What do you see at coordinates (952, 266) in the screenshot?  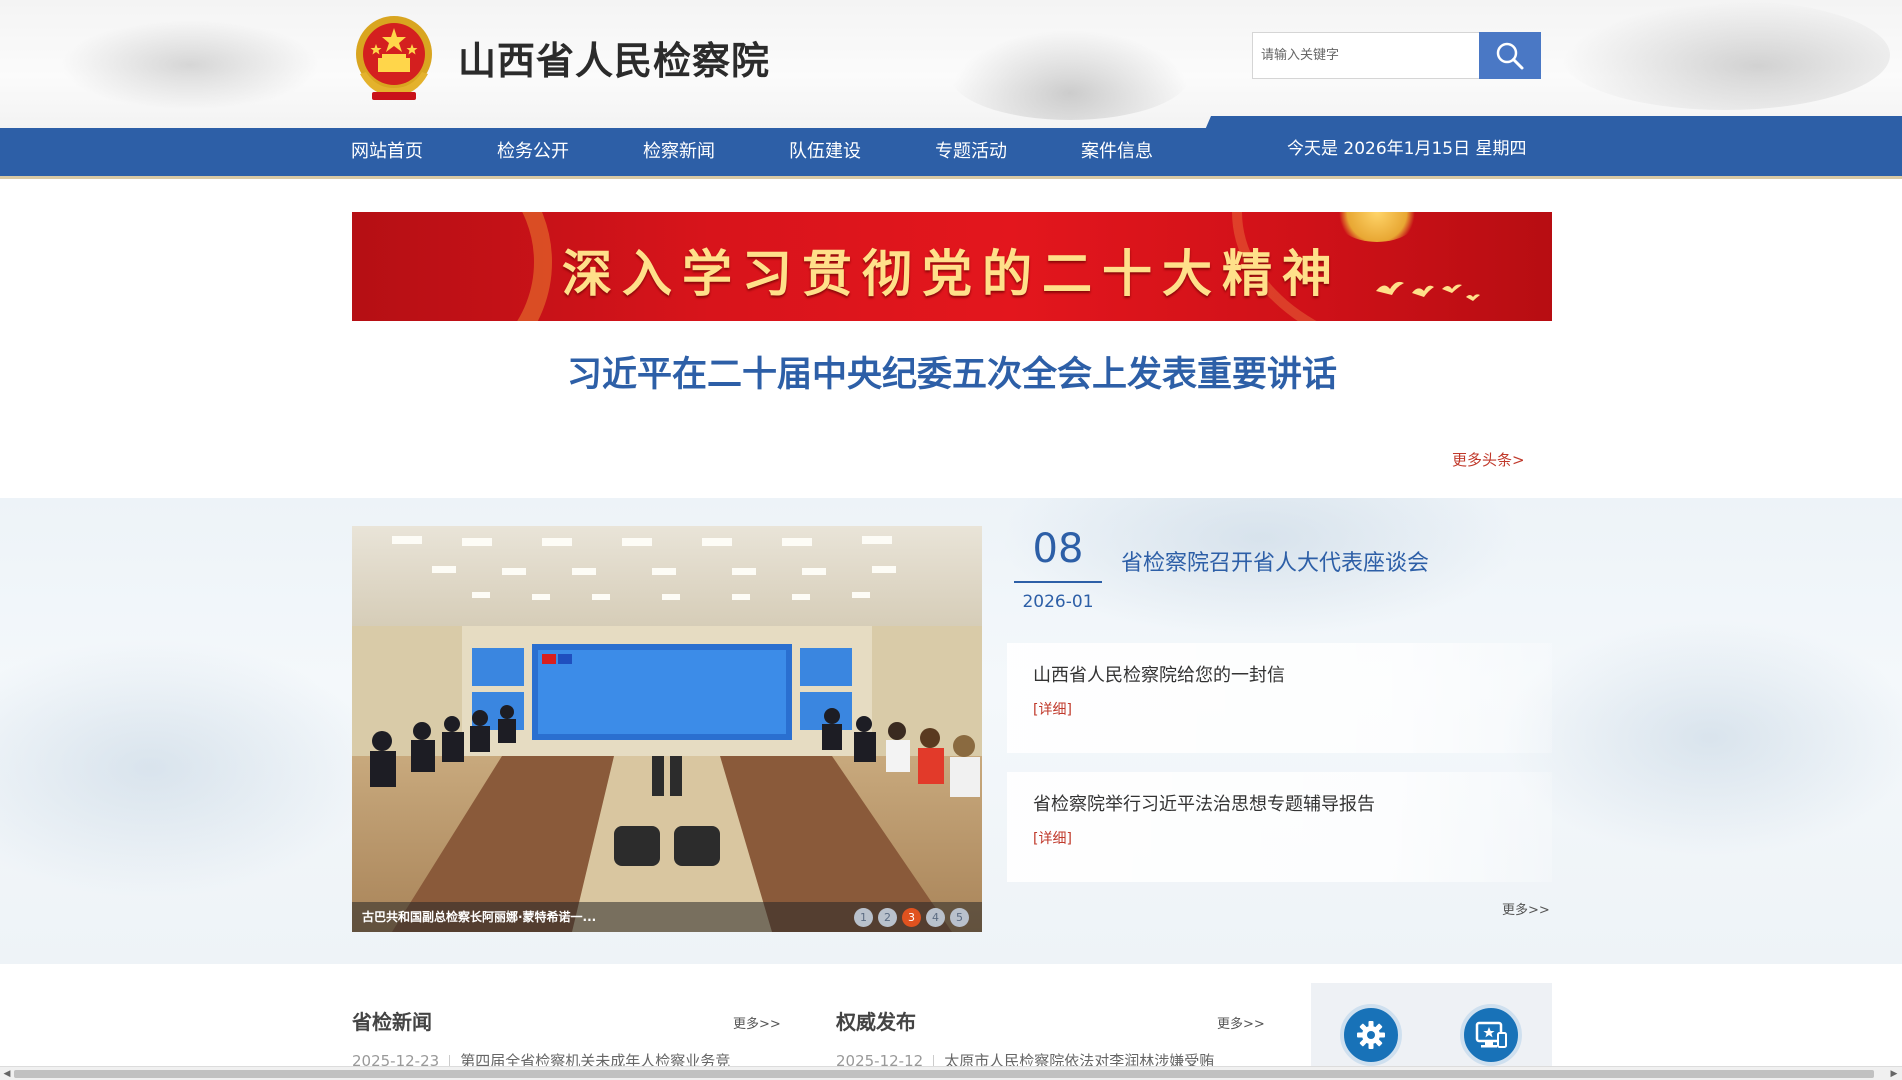 I see `theme-banner: 深入学习贯彻党的二十大精神` at bounding box center [952, 266].